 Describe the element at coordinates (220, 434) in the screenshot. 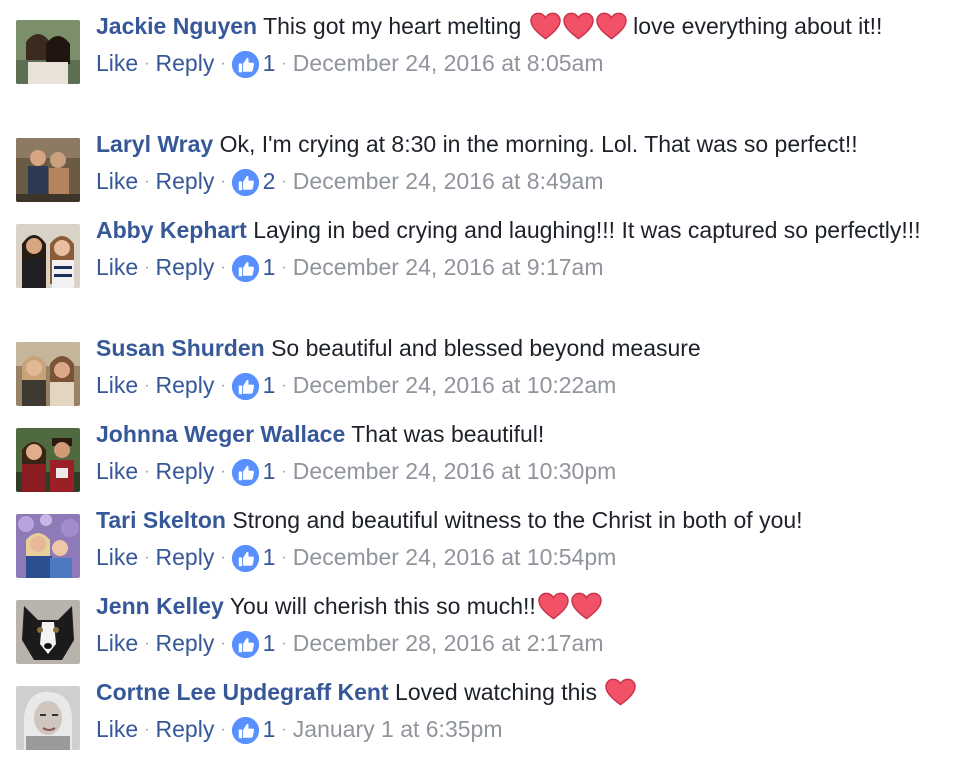

I see `comment-author: Johnna Weger Wallace` at that location.